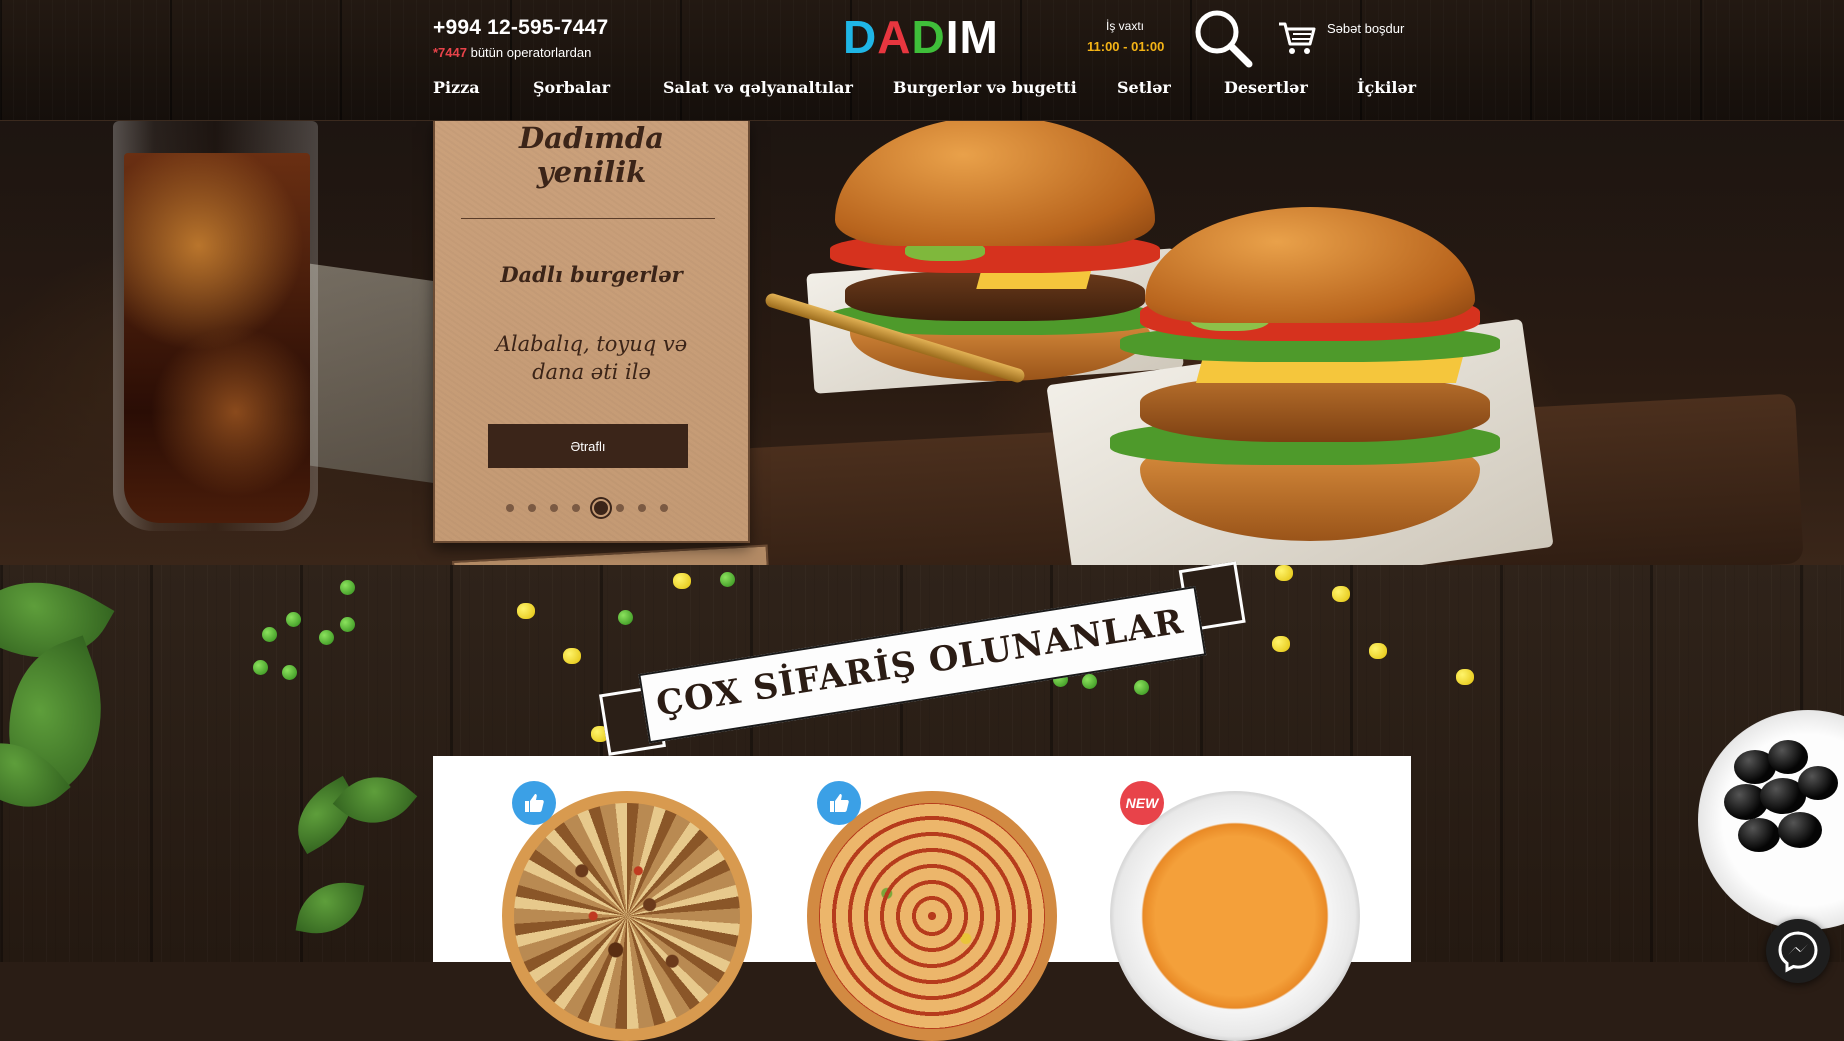 This screenshot has width=1844, height=1041. Describe the element at coordinates (591, 358) in the screenshot. I see `promo-description: Alabalıq, toyuq və dana əti ilə` at that location.